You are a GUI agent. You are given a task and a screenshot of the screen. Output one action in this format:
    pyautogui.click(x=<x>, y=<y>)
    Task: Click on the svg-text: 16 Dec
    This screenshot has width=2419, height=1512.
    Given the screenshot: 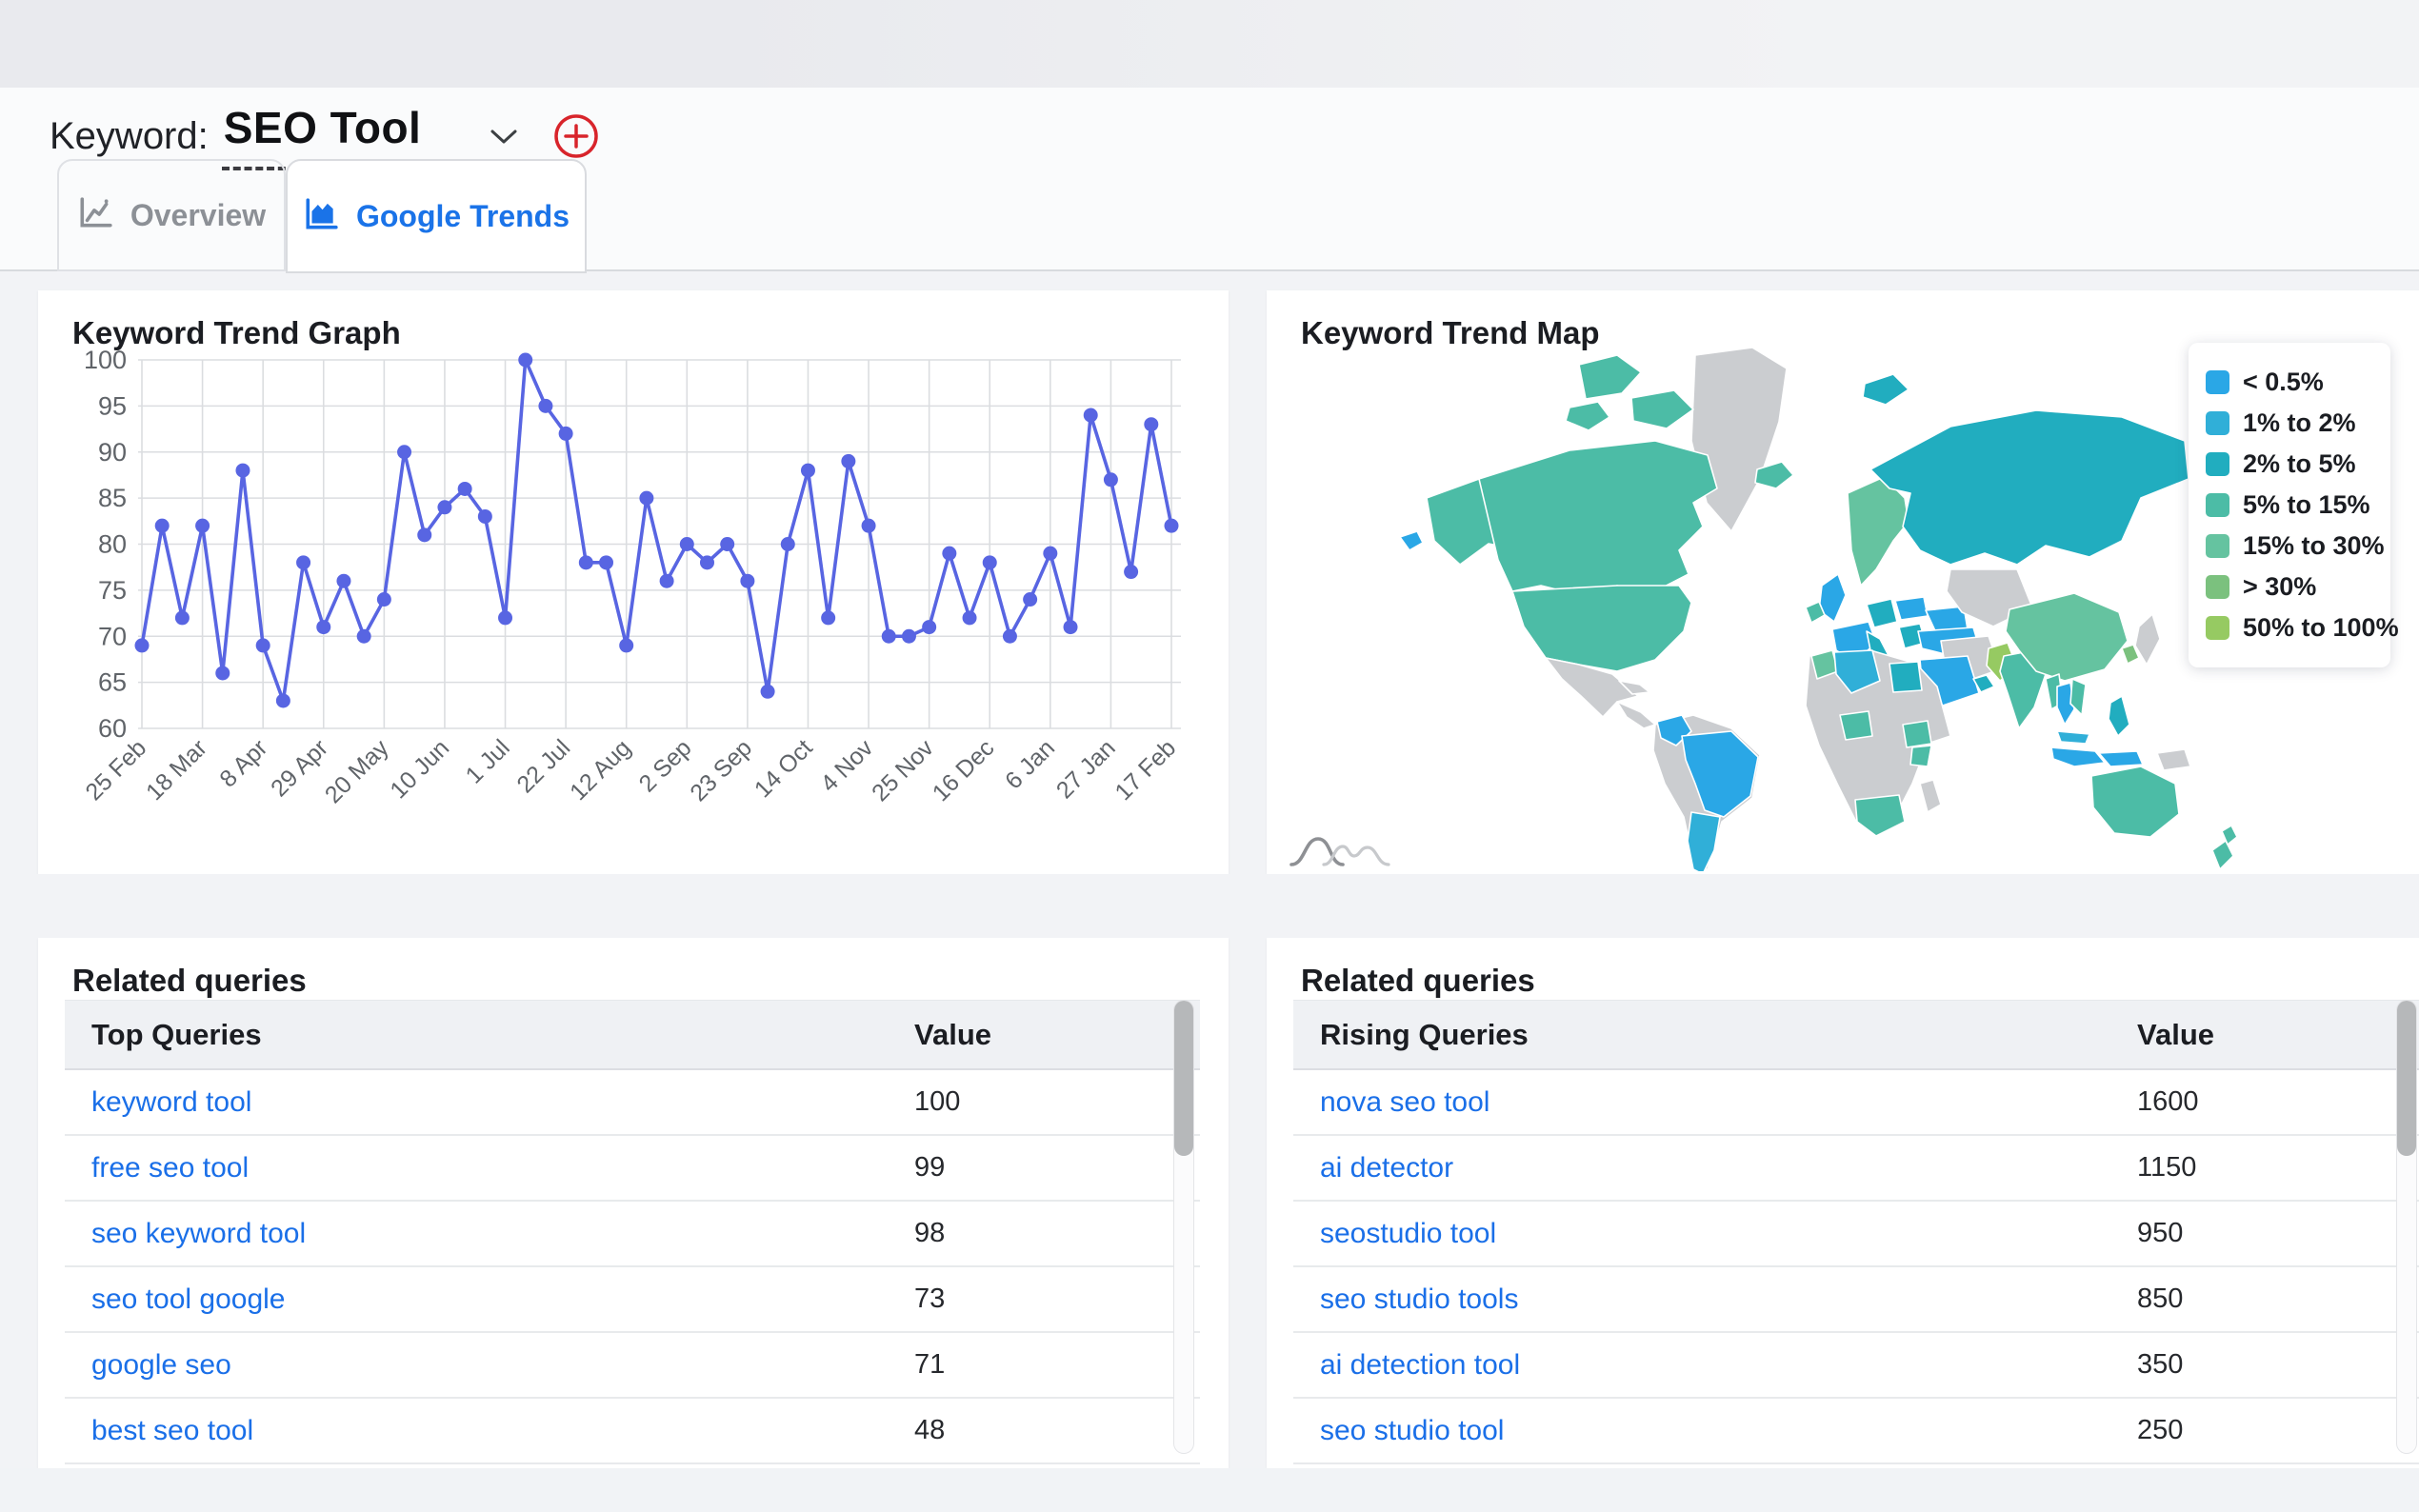 What is the action you would take?
    pyautogui.click(x=964, y=770)
    